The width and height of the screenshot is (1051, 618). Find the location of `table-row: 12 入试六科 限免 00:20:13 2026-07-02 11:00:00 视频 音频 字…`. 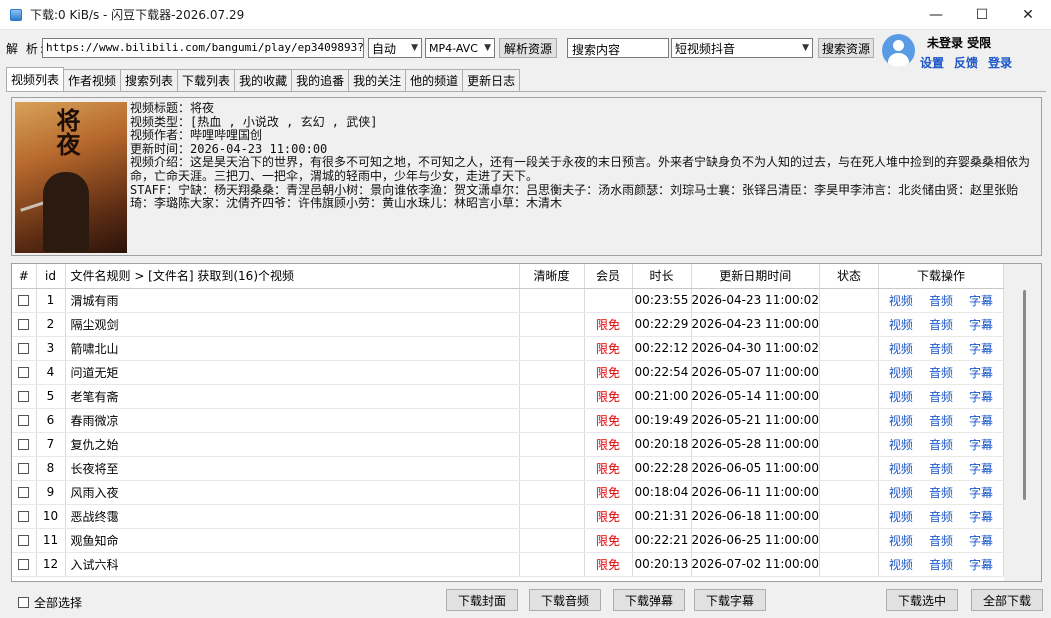

table-row: 12 入试六科 限免 00:20:13 2026-07-02 11:00:00 视频 音频 字… is located at coordinates (508, 564).